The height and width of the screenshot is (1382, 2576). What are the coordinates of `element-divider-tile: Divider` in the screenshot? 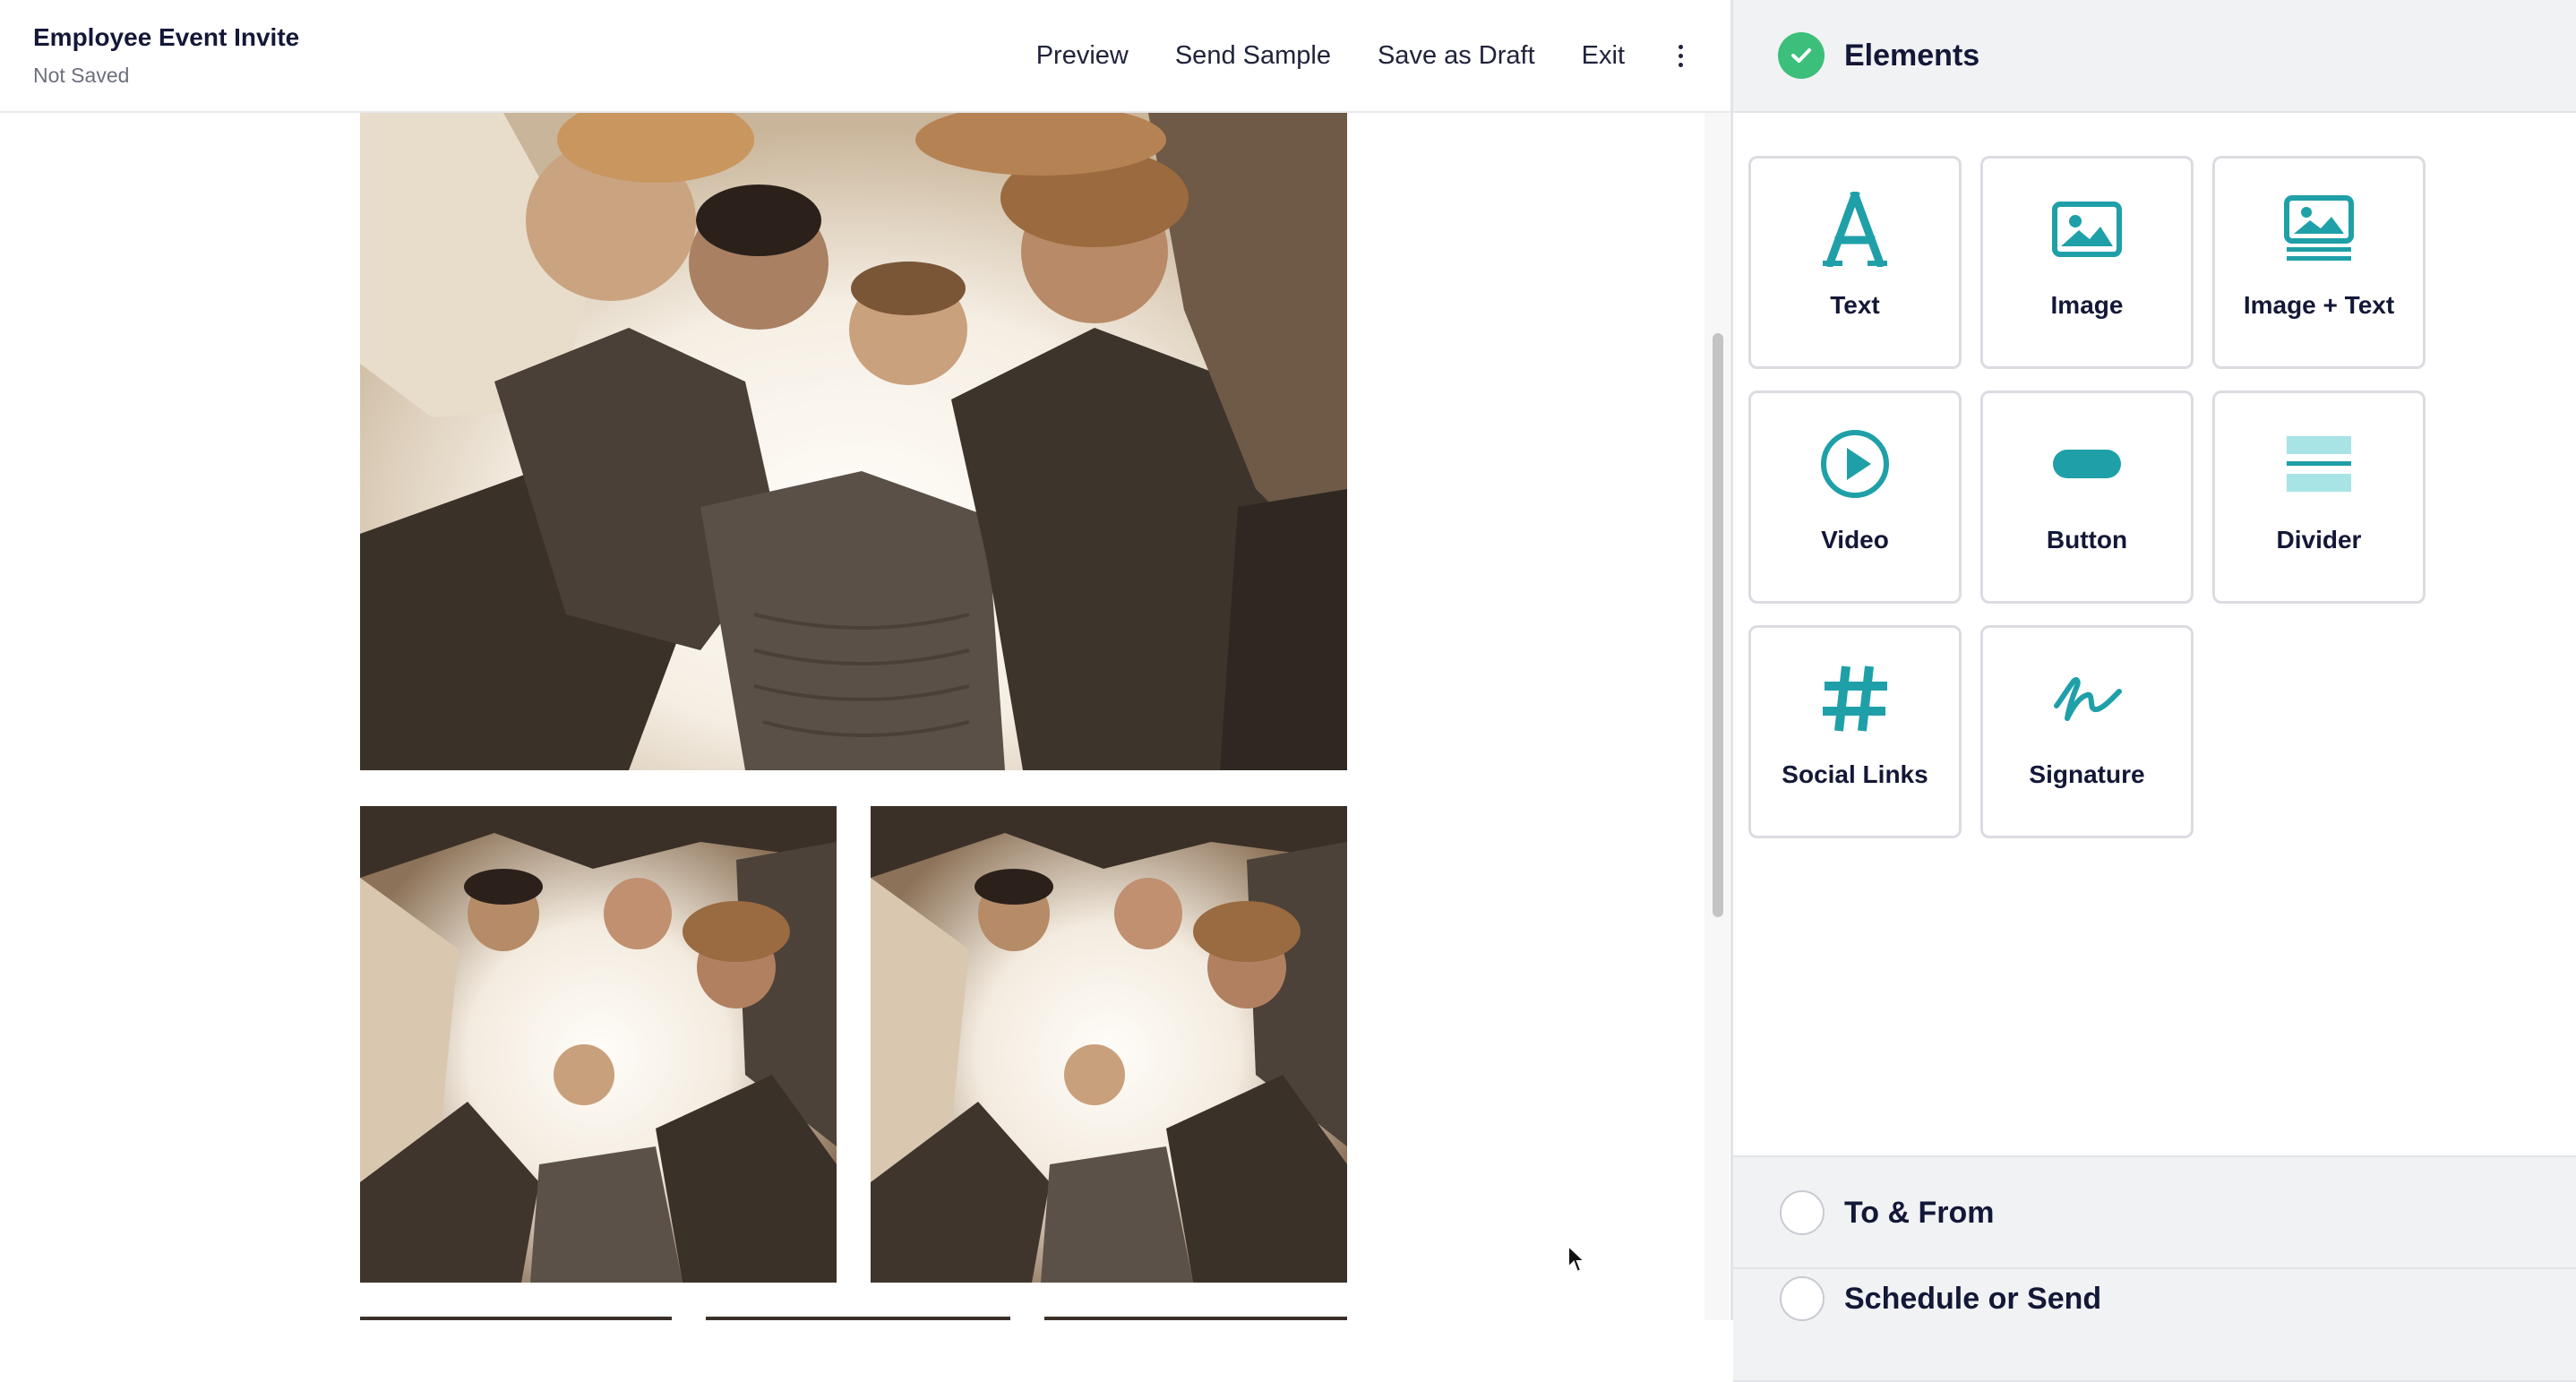 It's located at (2319, 497).